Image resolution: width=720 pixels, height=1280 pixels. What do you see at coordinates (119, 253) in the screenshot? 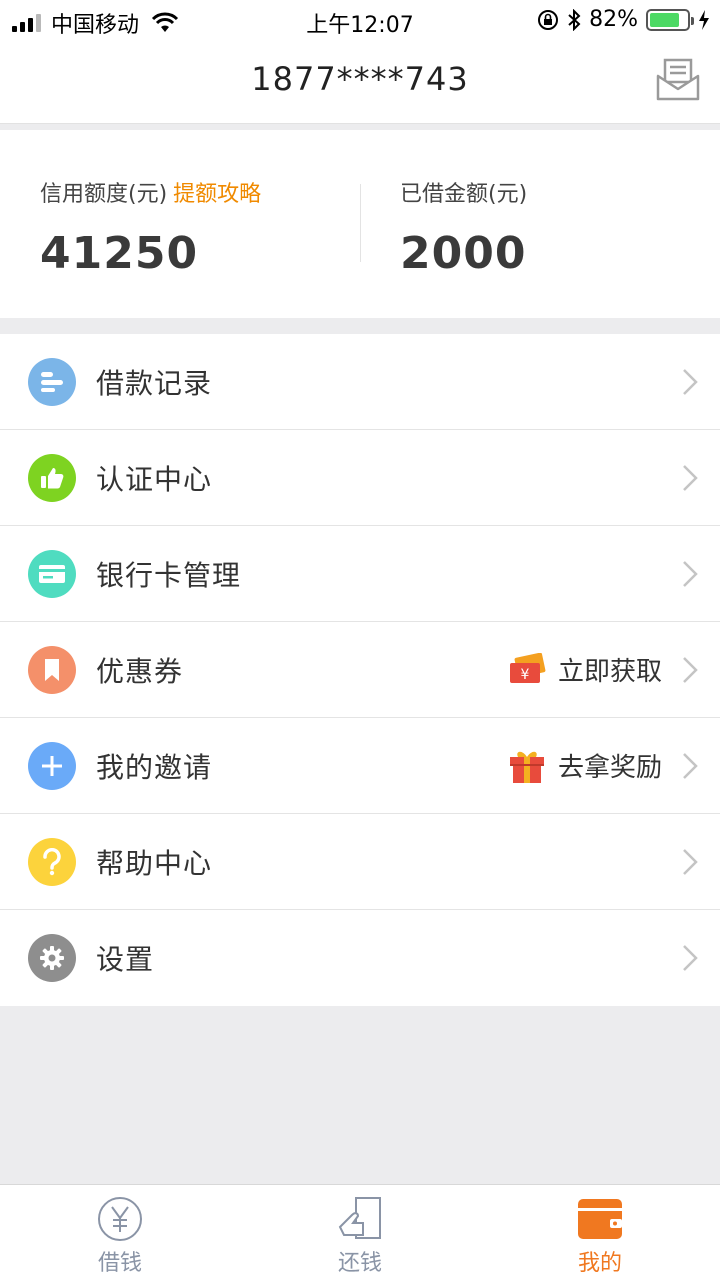
I see `credit-limit-value: 41250` at bounding box center [119, 253].